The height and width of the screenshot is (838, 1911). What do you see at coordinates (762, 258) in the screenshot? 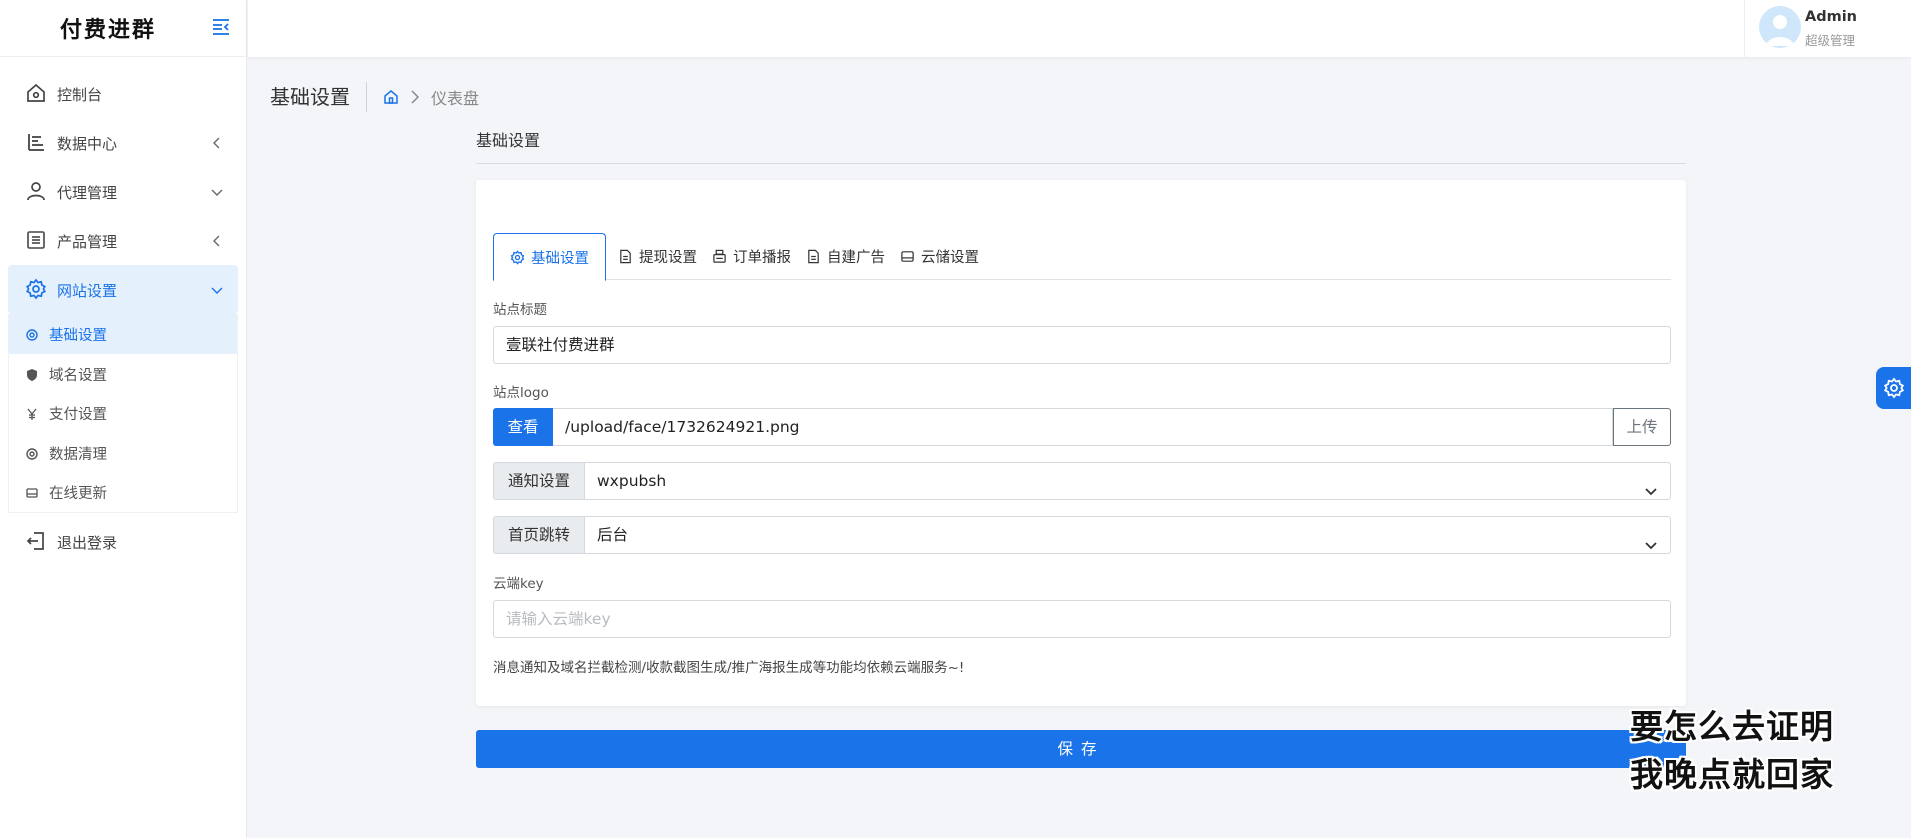
I see `tab-label: 订单播报` at bounding box center [762, 258].